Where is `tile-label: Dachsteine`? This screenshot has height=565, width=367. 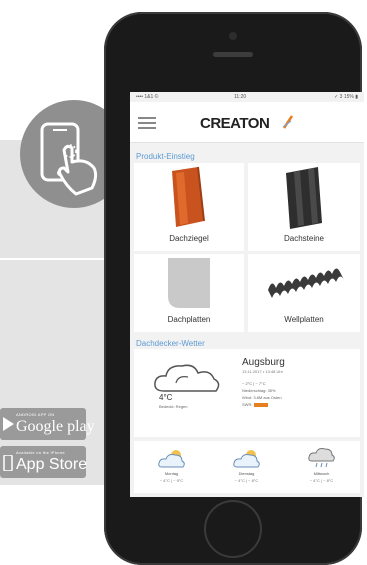 tile-label: Dachsteine is located at coordinates (304, 238).